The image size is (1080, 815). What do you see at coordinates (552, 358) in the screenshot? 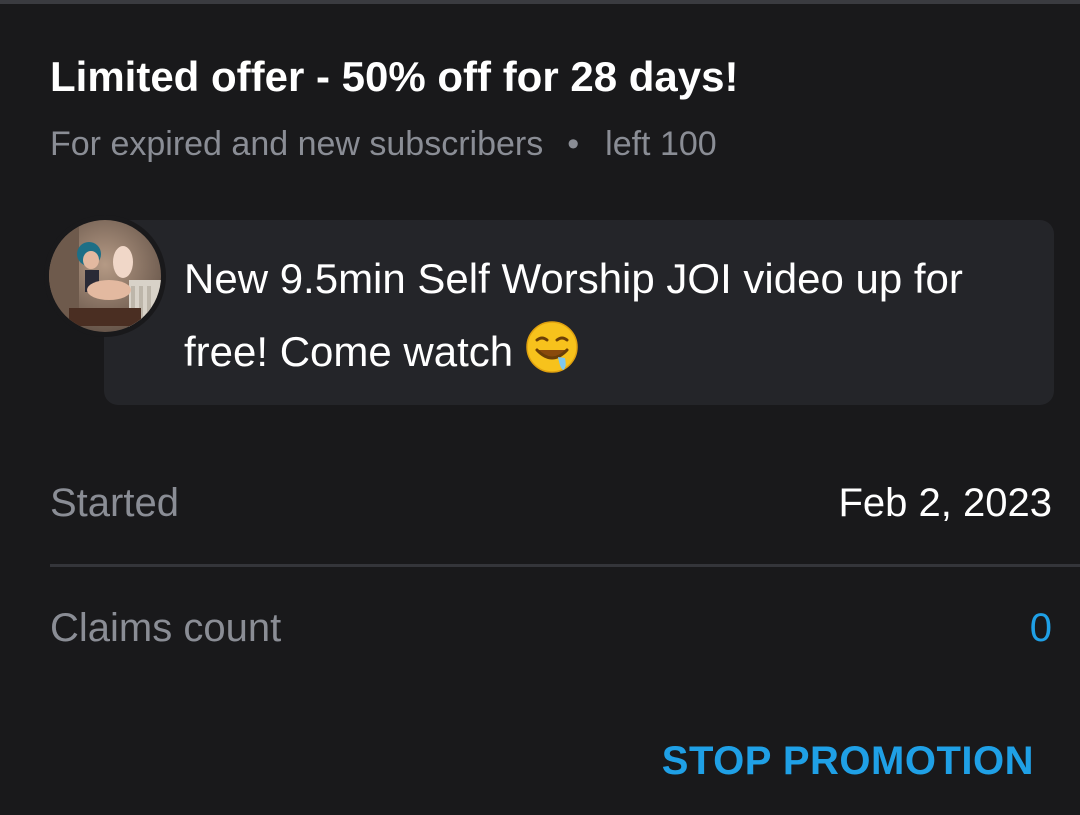
I see `drooling-face-icon` at bounding box center [552, 358].